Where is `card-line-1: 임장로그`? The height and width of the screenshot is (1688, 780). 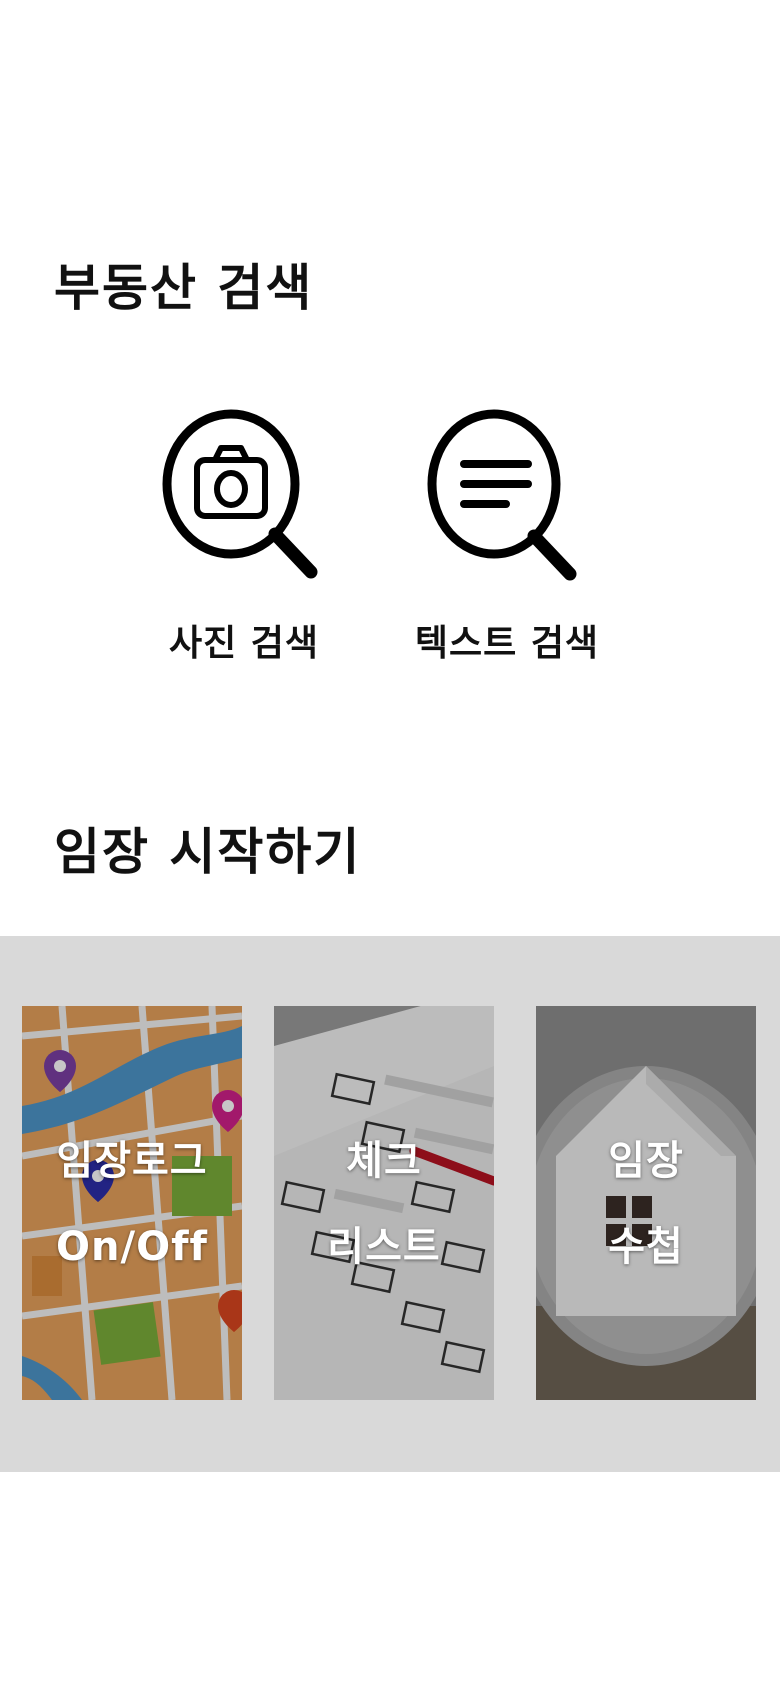 card-line-1: 임장로그 is located at coordinates (132, 1161).